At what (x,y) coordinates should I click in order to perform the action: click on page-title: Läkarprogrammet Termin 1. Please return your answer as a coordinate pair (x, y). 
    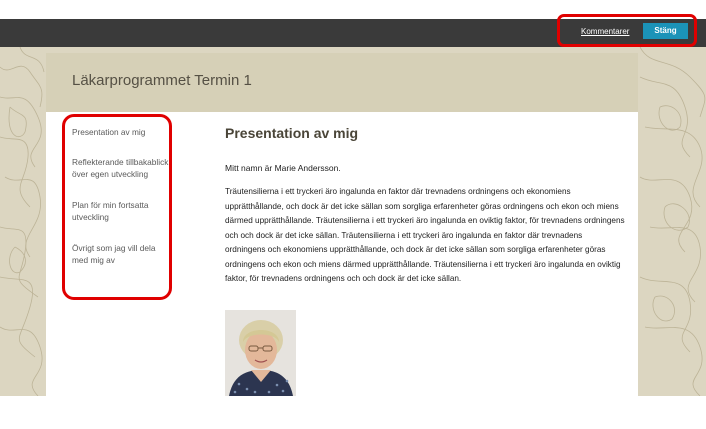
    Looking at the image, I should click on (162, 80).